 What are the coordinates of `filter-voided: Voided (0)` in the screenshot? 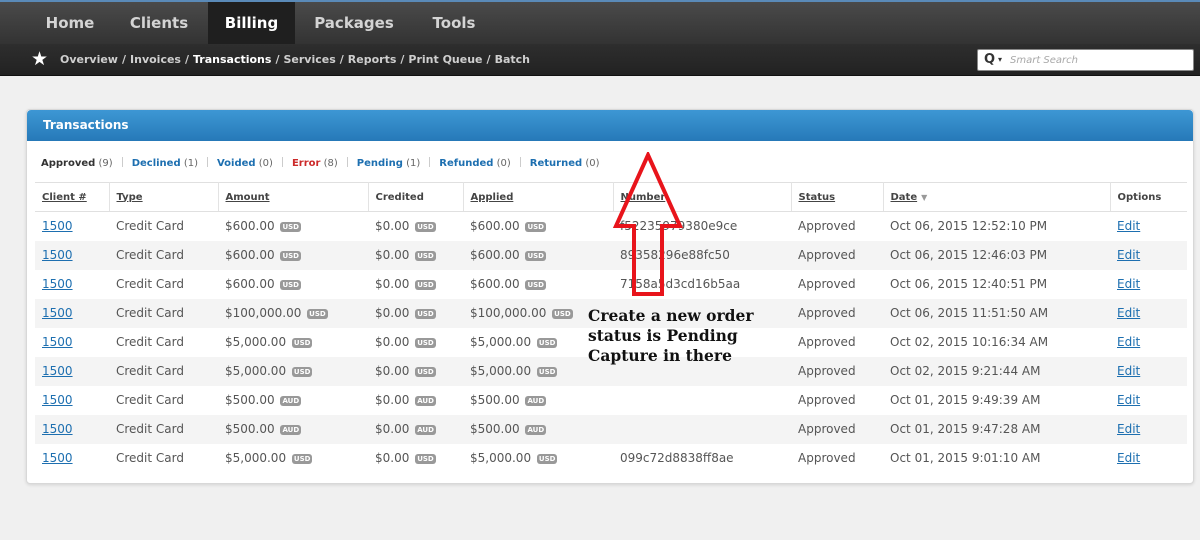 It's located at (245, 163).